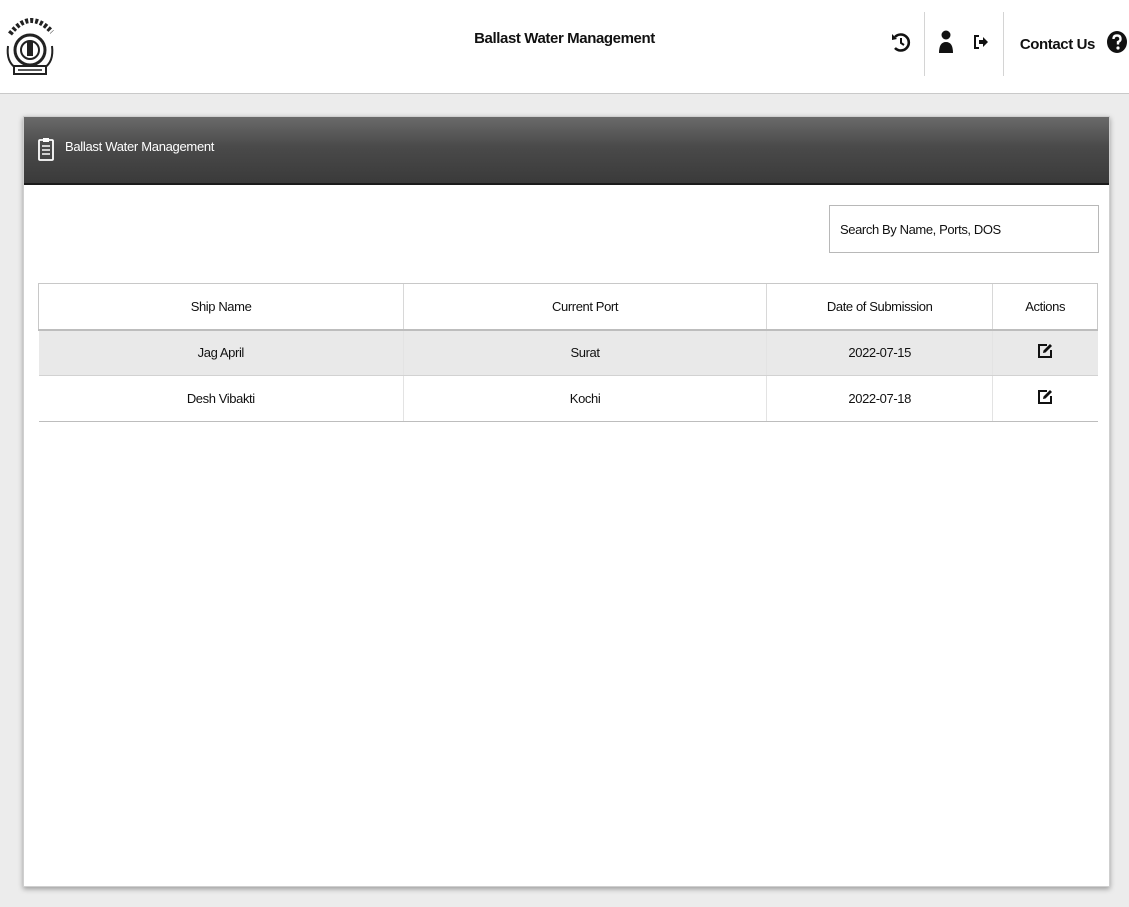  What do you see at coordinates (221, 398) in the screenshot?
I see `cell-ship-name: Desh Vibakti` at bounding box center [221, 398].